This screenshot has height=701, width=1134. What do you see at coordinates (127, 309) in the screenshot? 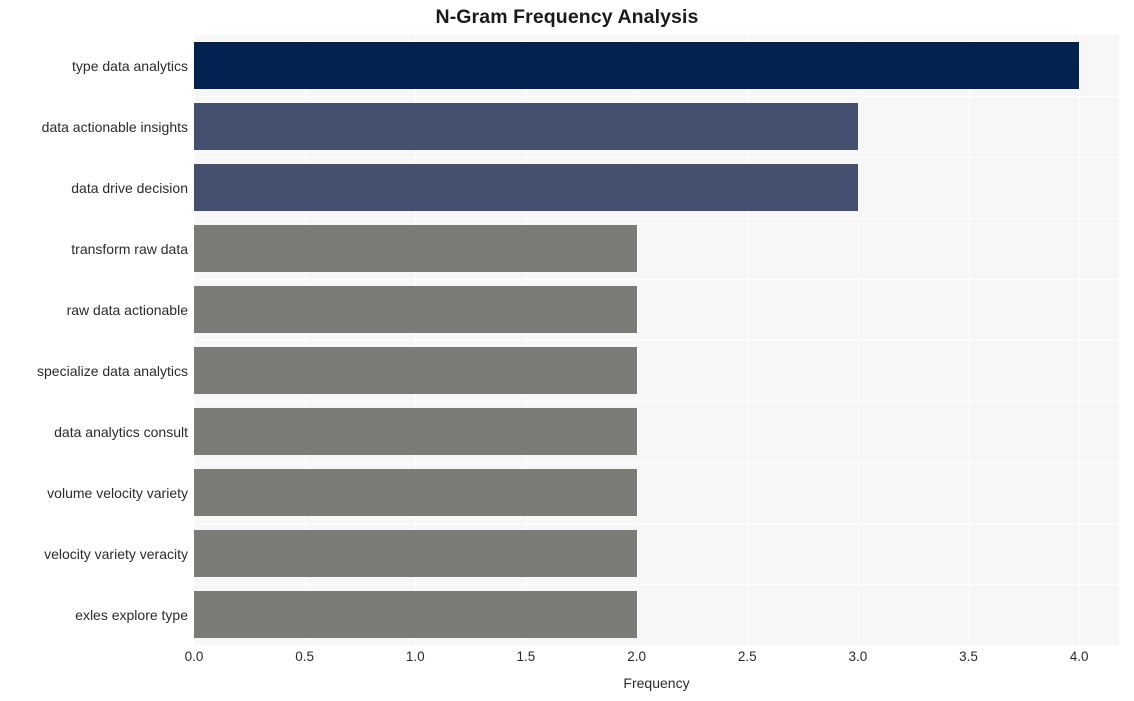
I see `y-tick-label: raw data actionable` at bounding box center [127, 309].